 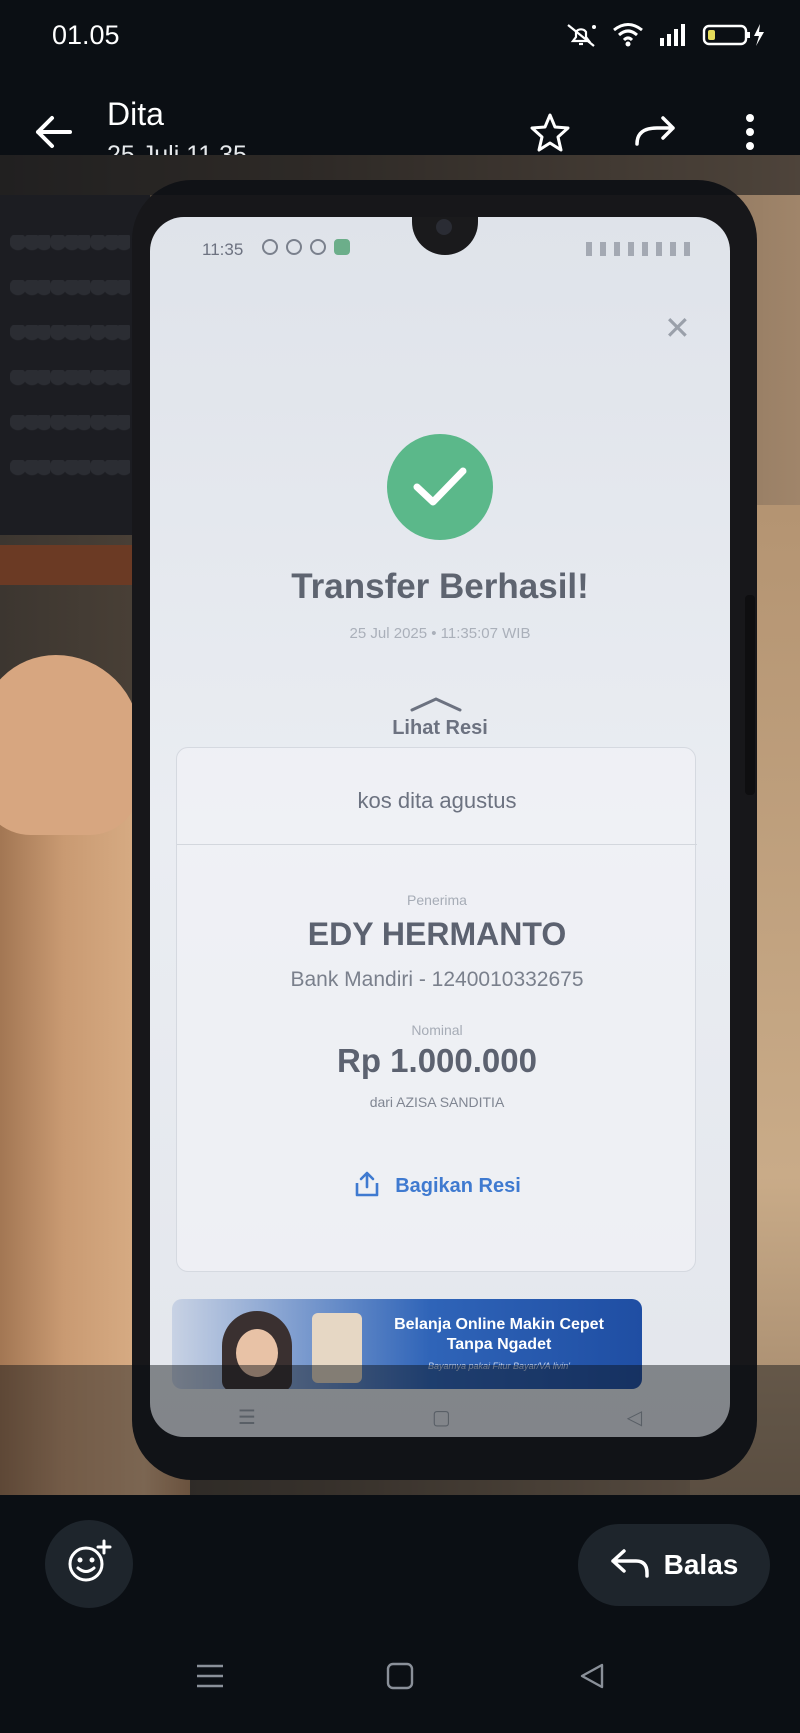 I want to click on battery-charging-icon, so click(x=734, y=35).